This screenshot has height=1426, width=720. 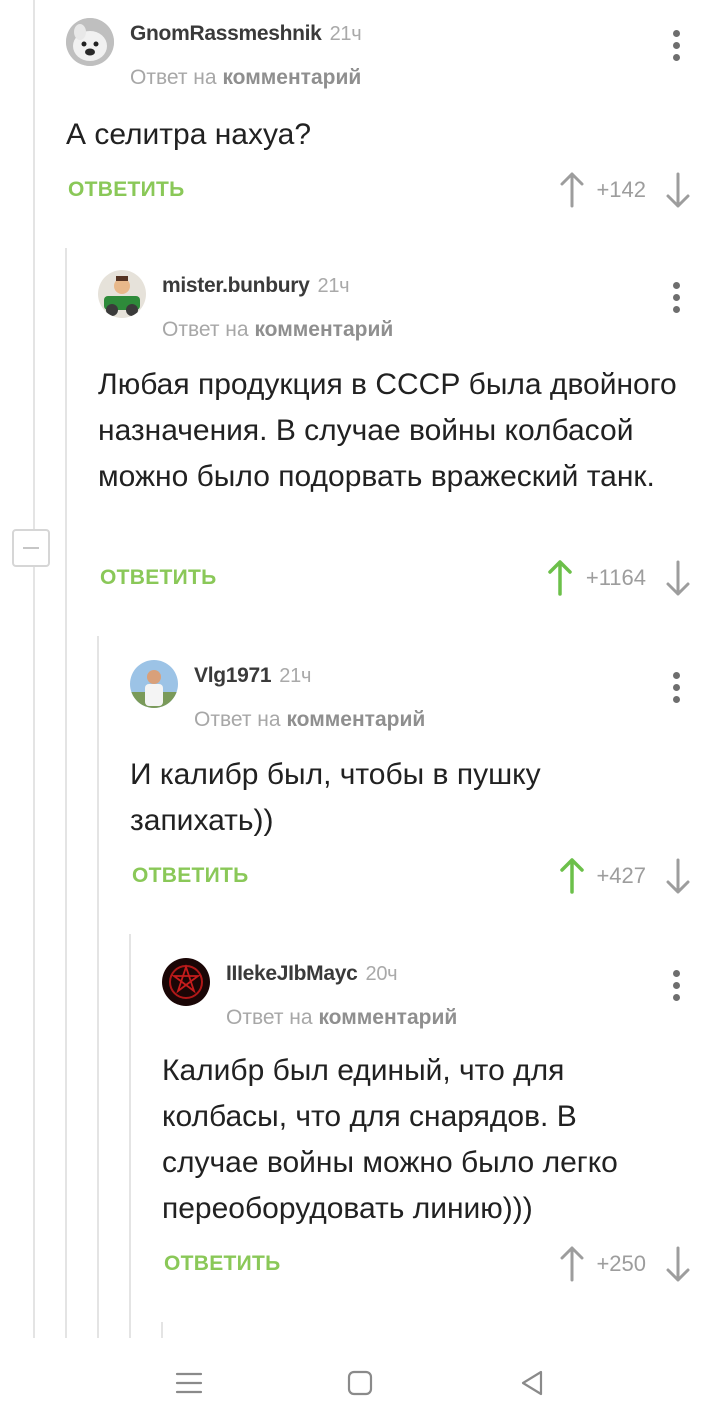 I want to click on username: GnomRassmeshnik 21ч, so click(x=246, y=34).